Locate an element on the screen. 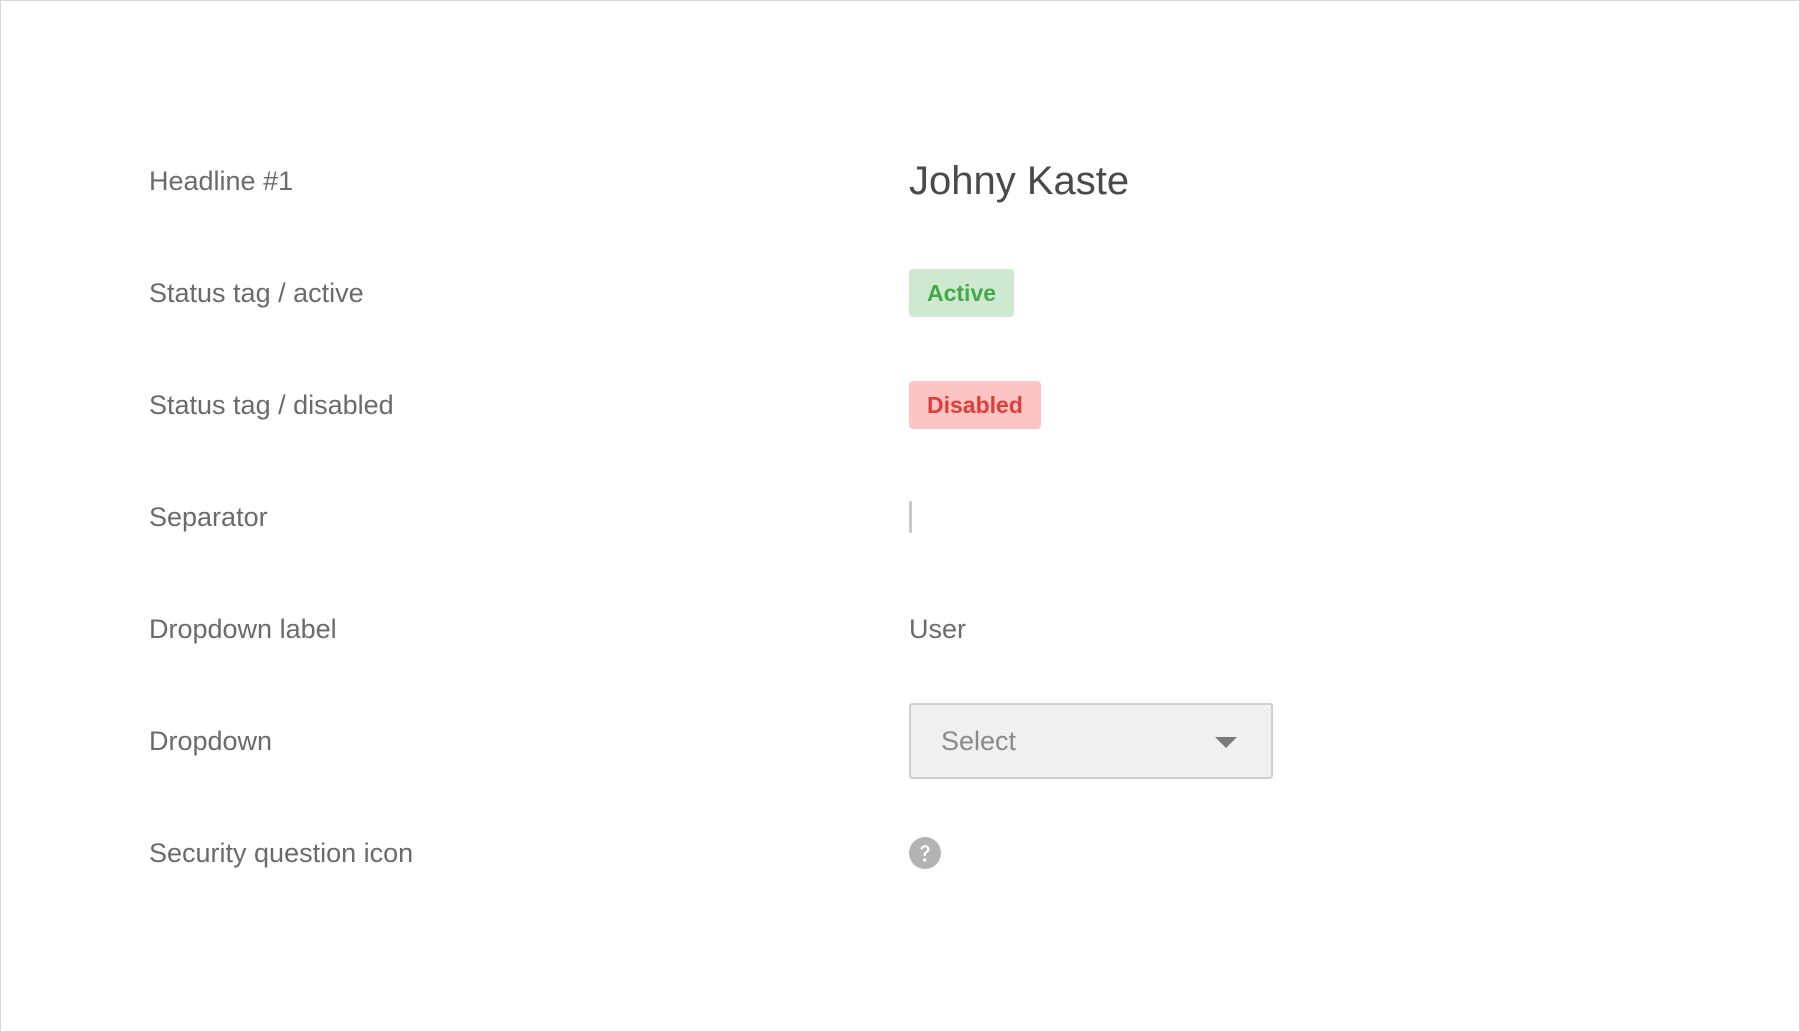 Image resolution: width=1800 pixels, height=1032 pixels. vertical-separator is located at coordinates (910, 517).